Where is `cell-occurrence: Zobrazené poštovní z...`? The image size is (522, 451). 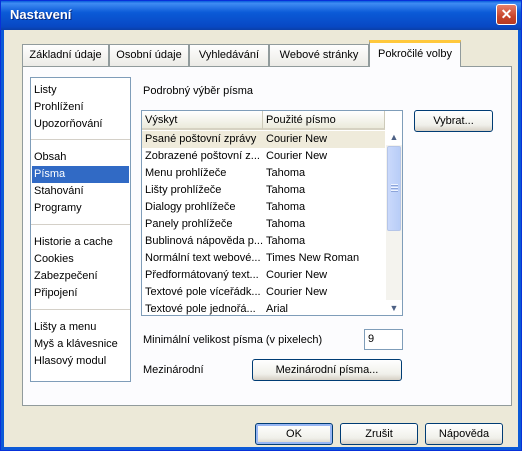 cell-occurrence: Zobrazené poštovní z... is located at coordinates (202, 156).